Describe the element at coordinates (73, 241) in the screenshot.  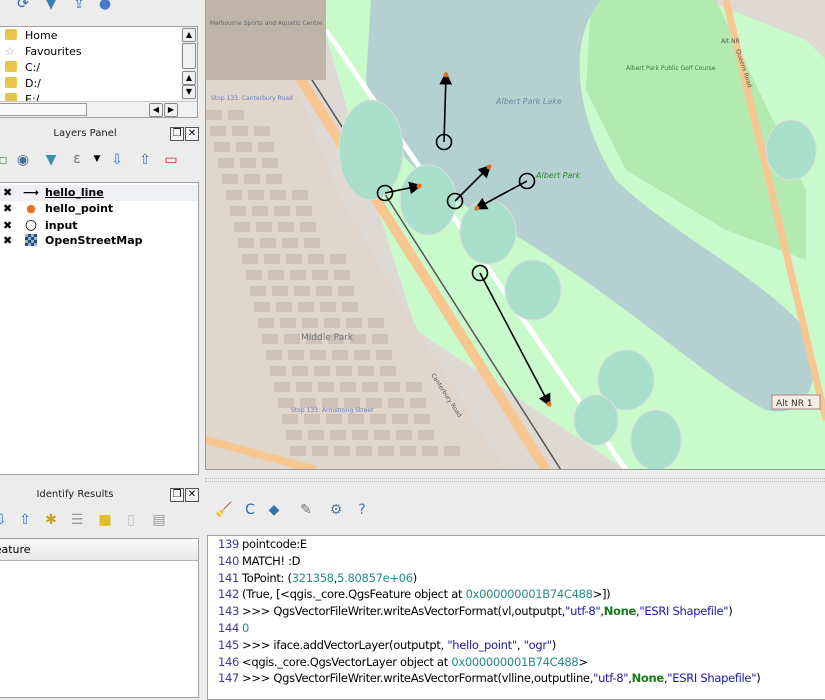
I see `layer-item: ✖ OpenStreetMap` at that location.